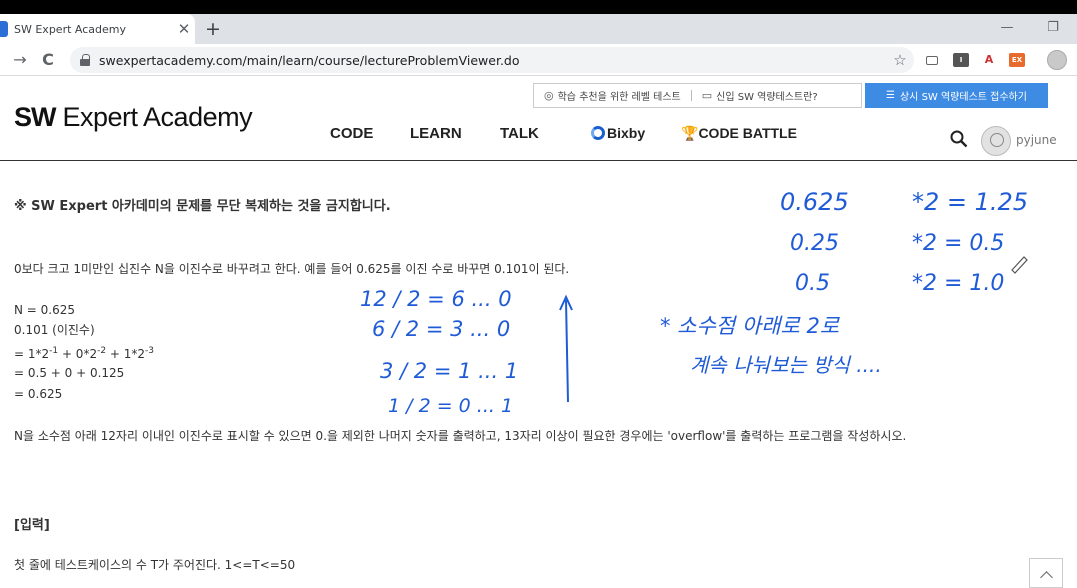 This screenshot has height=588, width=1077. What do you see at coordinates (1019, 265) in the screenshot?
I see `pen-cursor-icon` at bounding box center [1019, 265].